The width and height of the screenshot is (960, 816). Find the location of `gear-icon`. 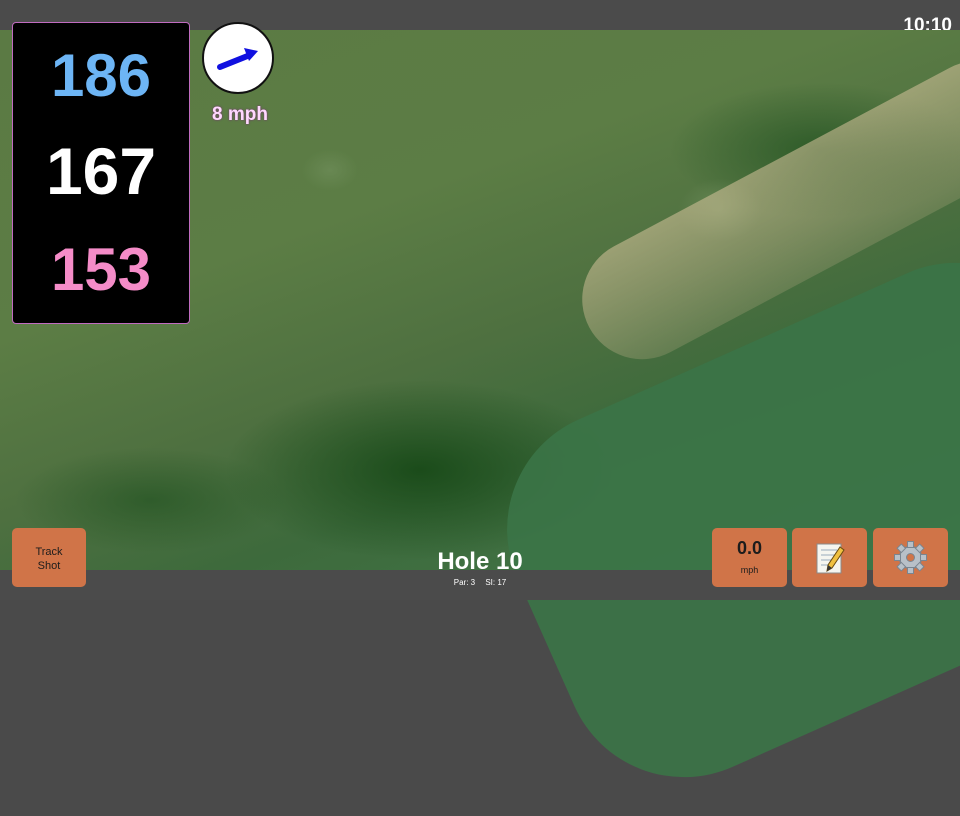

gear-icon is located at coordinates (910, 557).